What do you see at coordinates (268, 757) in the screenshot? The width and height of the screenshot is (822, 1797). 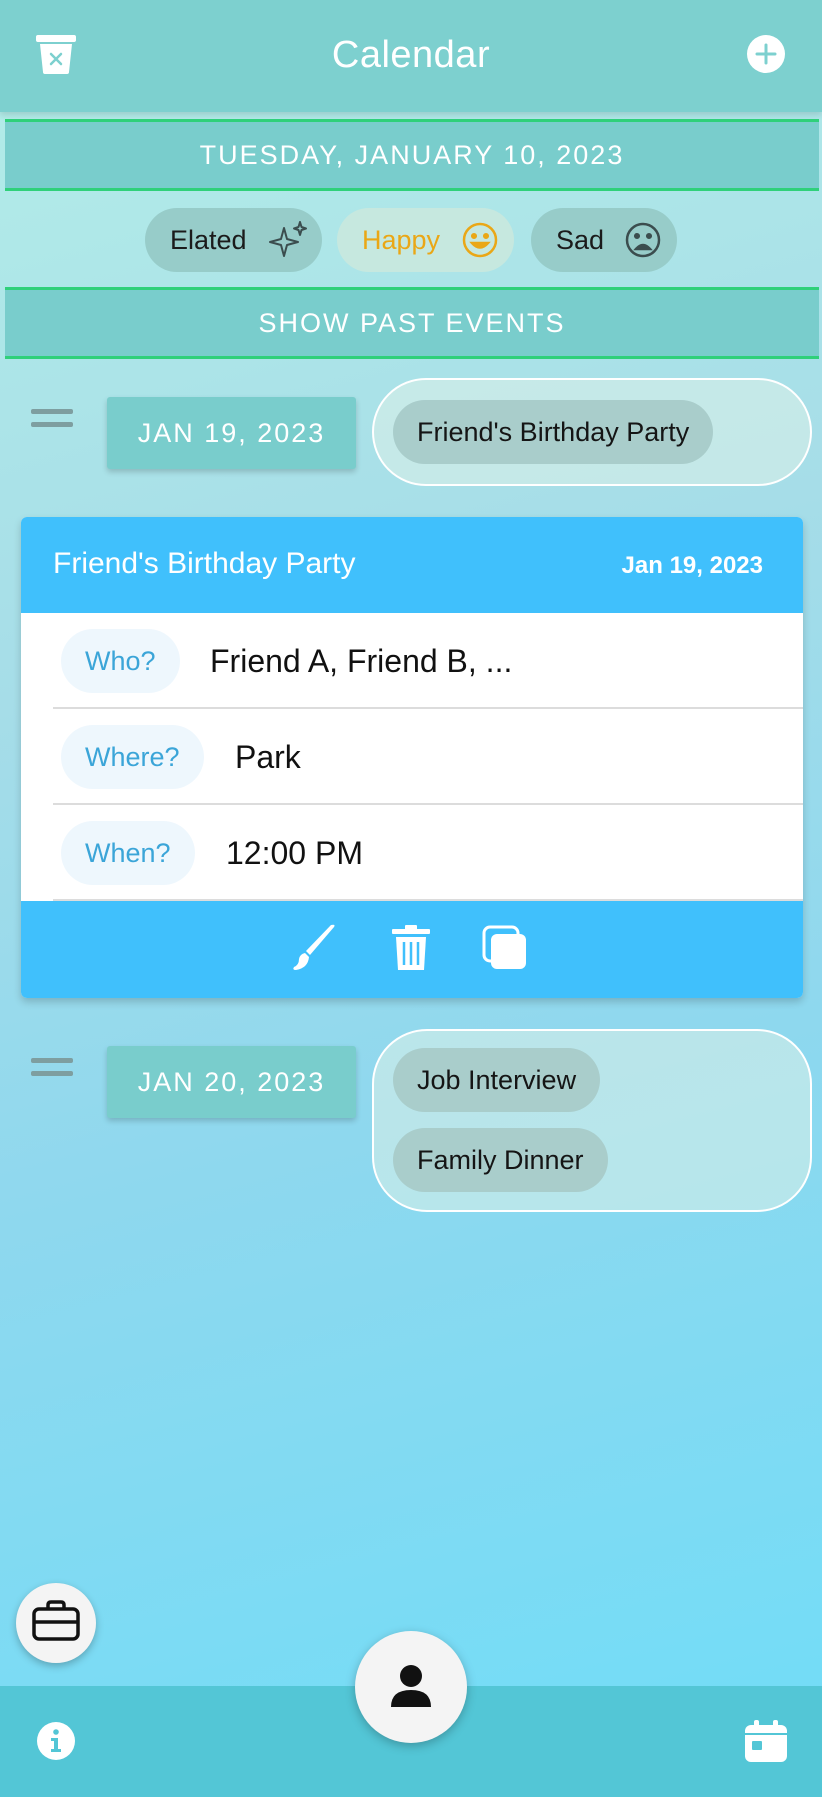 I see `where-value: Park` at bounding box center [268, 757].